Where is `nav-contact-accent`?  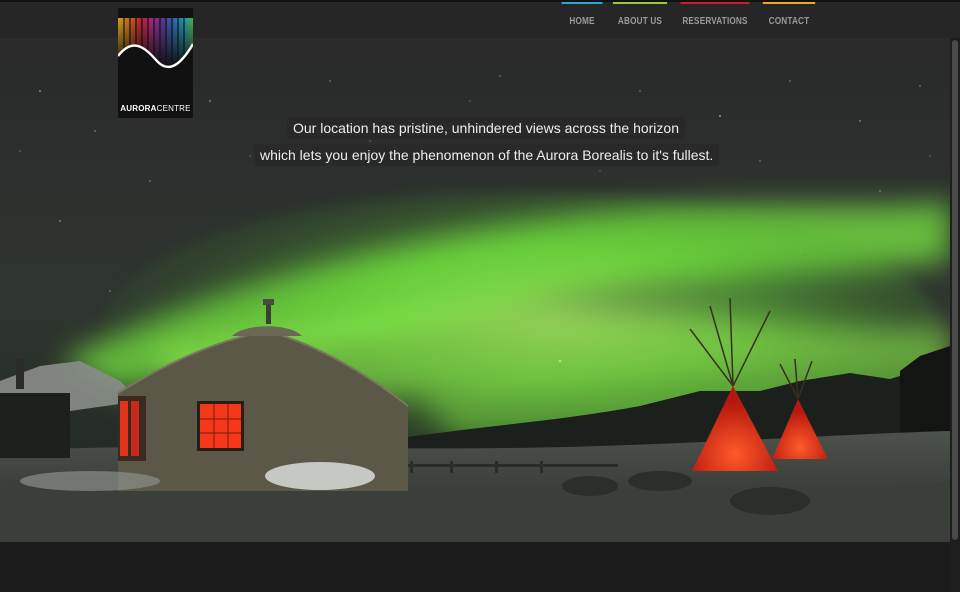 nav-contact-accent is located at coordinates (789, 3).